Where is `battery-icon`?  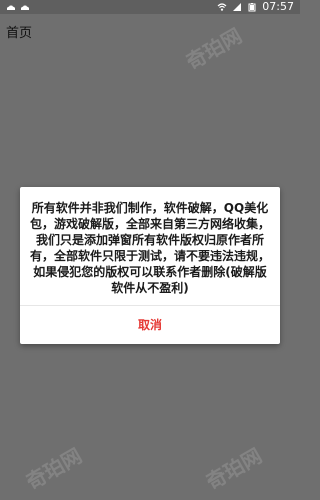
battery-icon is located at coordinates (252, 7).